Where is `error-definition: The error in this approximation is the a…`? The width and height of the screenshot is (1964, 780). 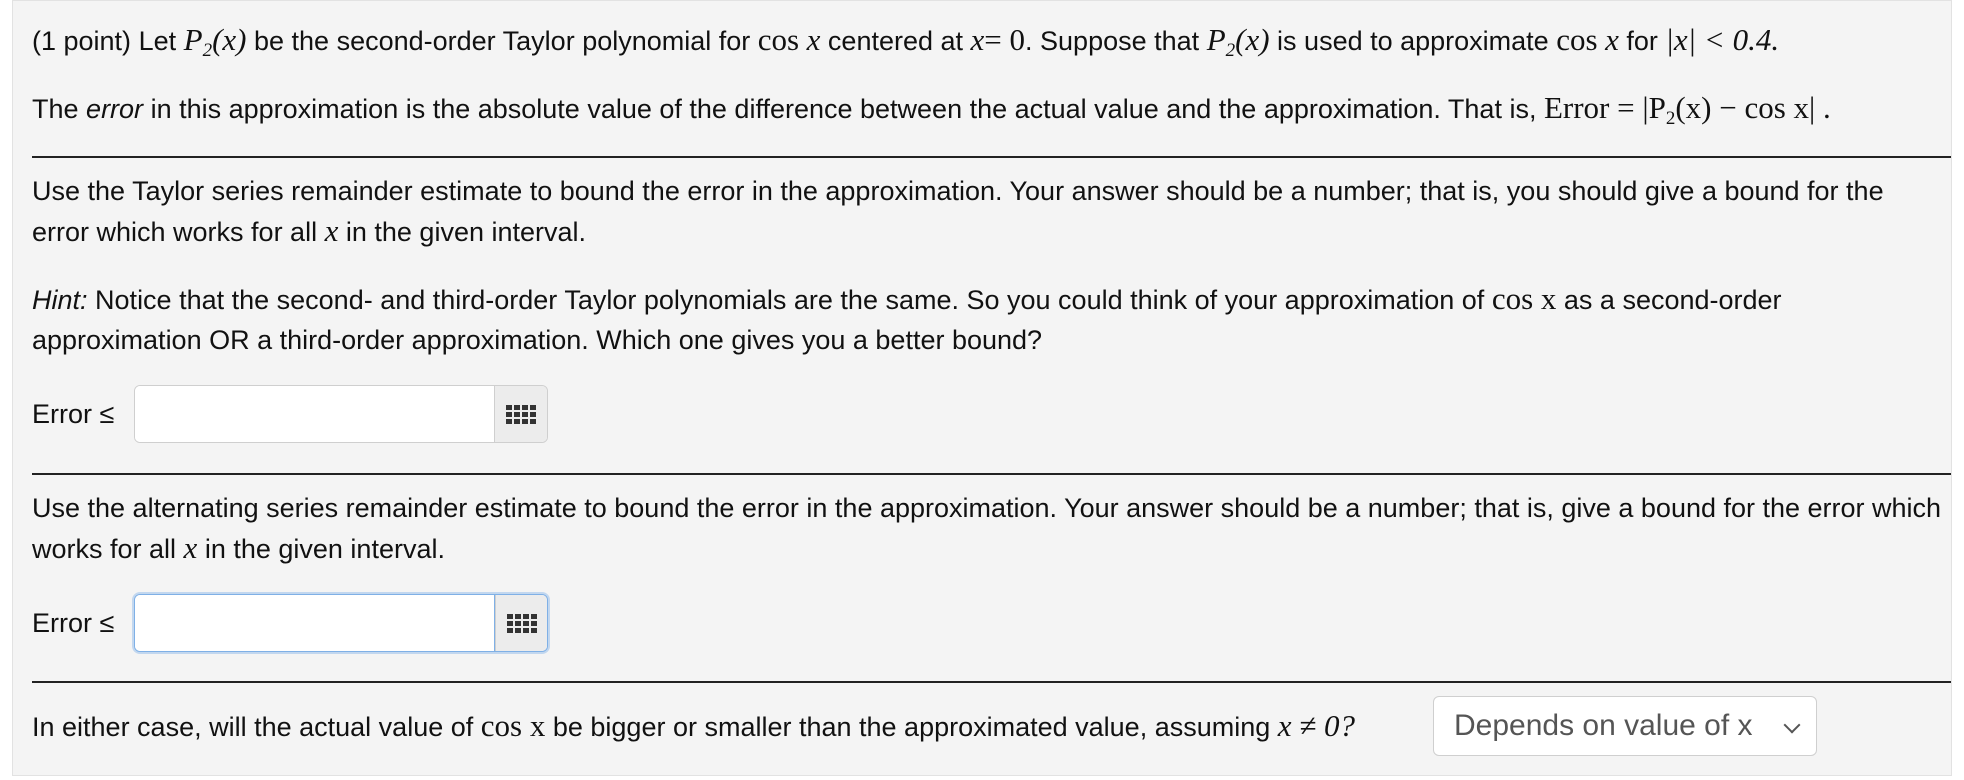 error-definition: The error in this approximation is the a… is located at coordinates (931, 109).